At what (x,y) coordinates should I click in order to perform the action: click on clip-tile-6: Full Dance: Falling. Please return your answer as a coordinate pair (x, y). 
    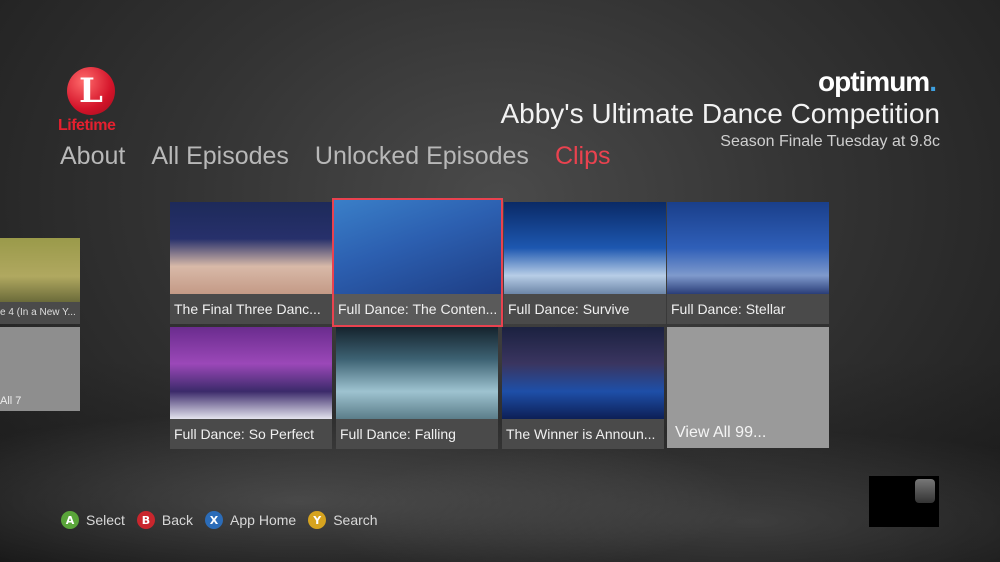
    Looking at the image, I should click on (417, 388).